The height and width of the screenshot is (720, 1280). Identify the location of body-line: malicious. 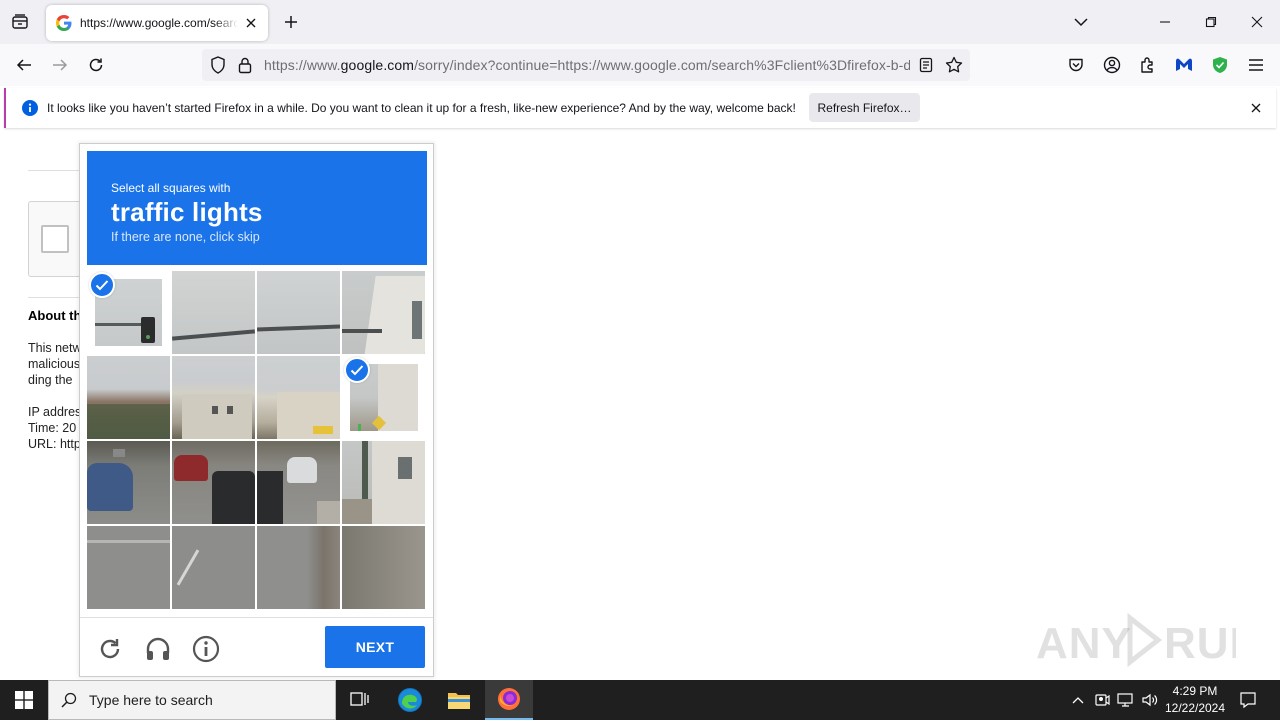
(54, 364).